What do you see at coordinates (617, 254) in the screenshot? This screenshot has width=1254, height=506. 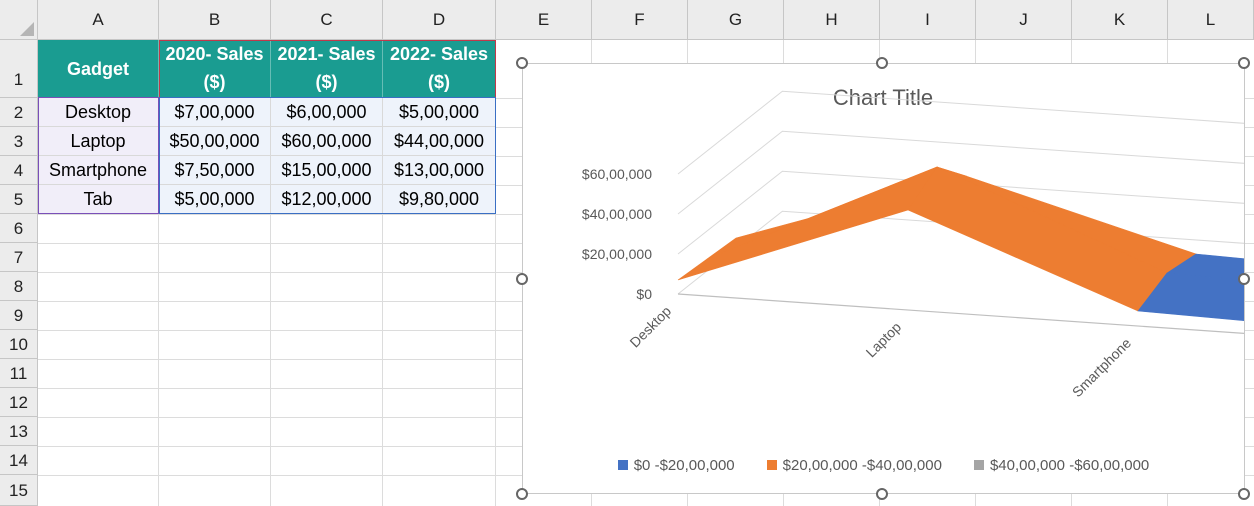 I see `z-tick-label: $20,00,000` at bounding box center [617, 254].